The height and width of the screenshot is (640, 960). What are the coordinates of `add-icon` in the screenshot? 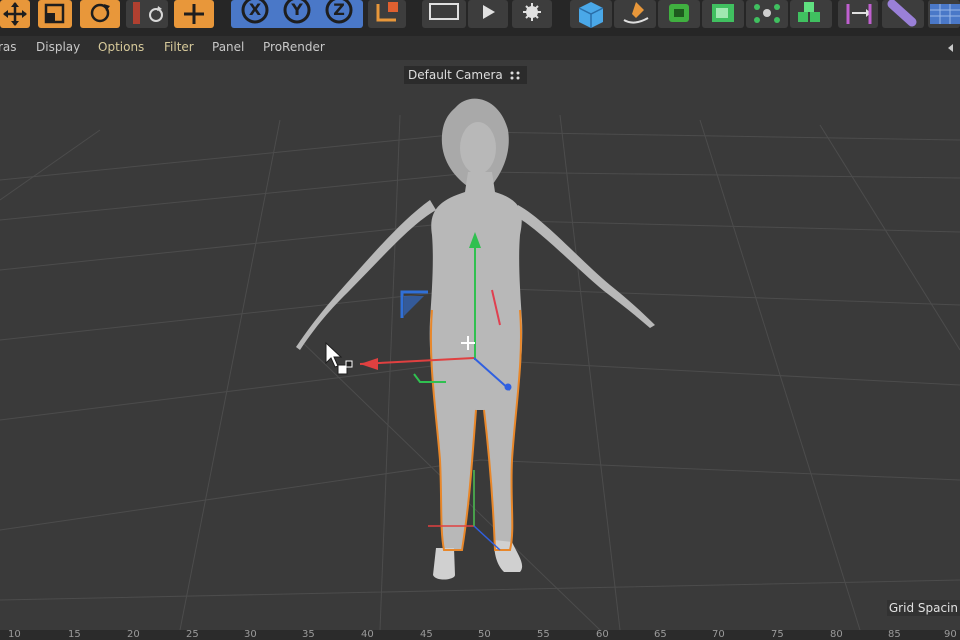 It's located at (194, 14).